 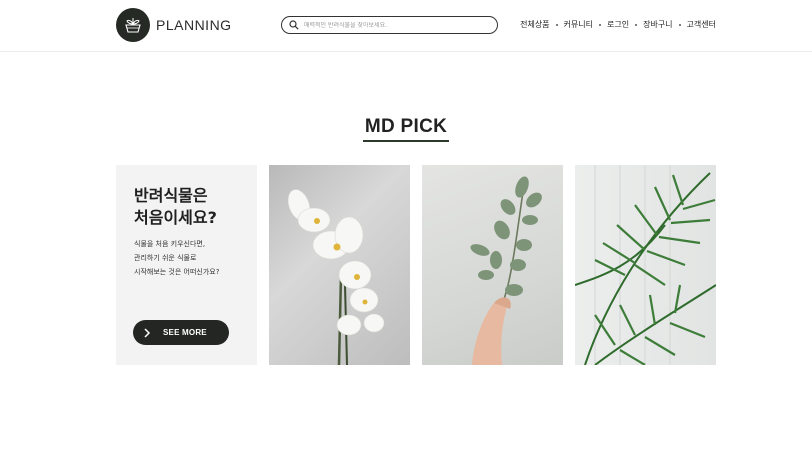 What do you see at coordinates (578, 24) in the screenshot?
I see `nav-community: 커뮤니티` at bounding box center [578, 24].